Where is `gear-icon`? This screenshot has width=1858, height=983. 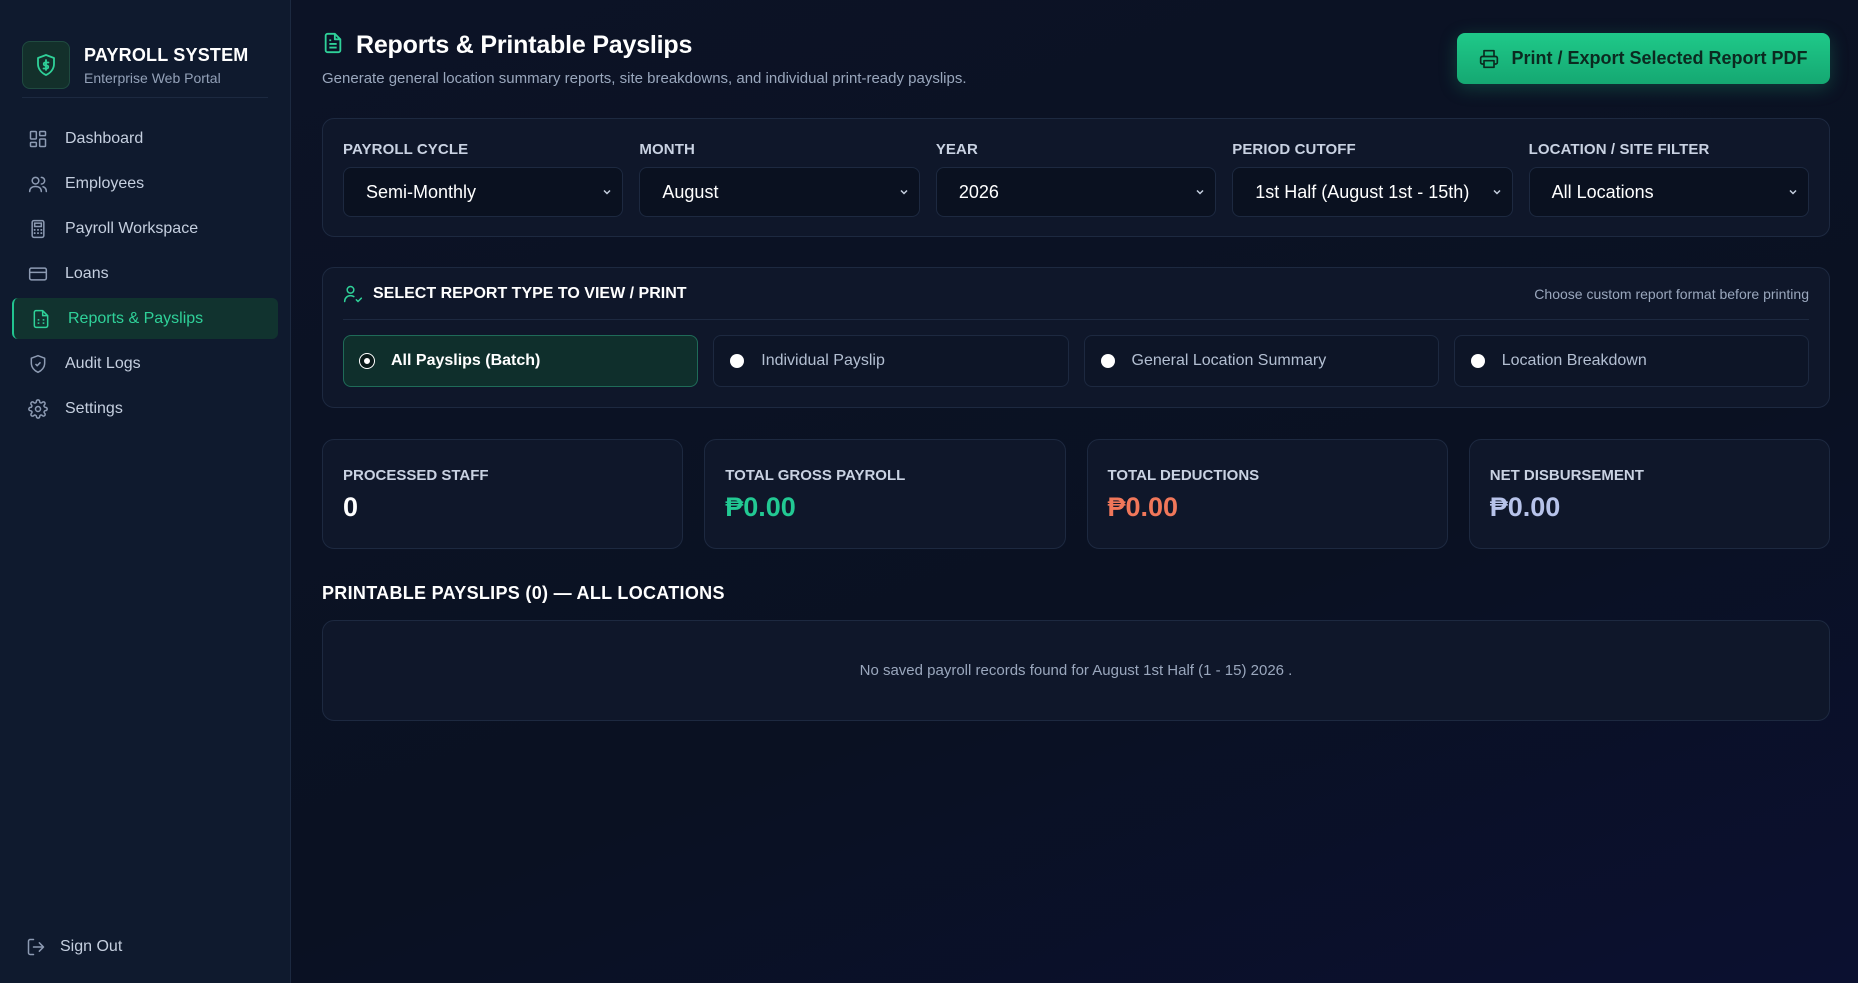
gear-icon is located at coordinates (38, 408).